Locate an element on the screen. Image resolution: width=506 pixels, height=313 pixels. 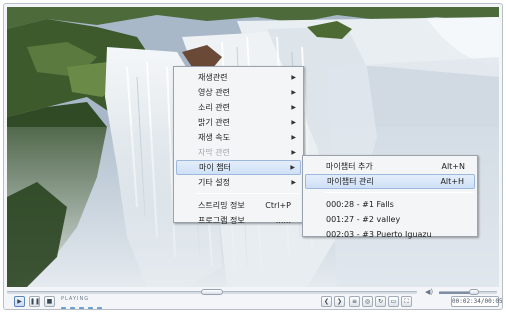
menu-item-video: 영상 관련 ▶ is located at coordinates (238, 92).